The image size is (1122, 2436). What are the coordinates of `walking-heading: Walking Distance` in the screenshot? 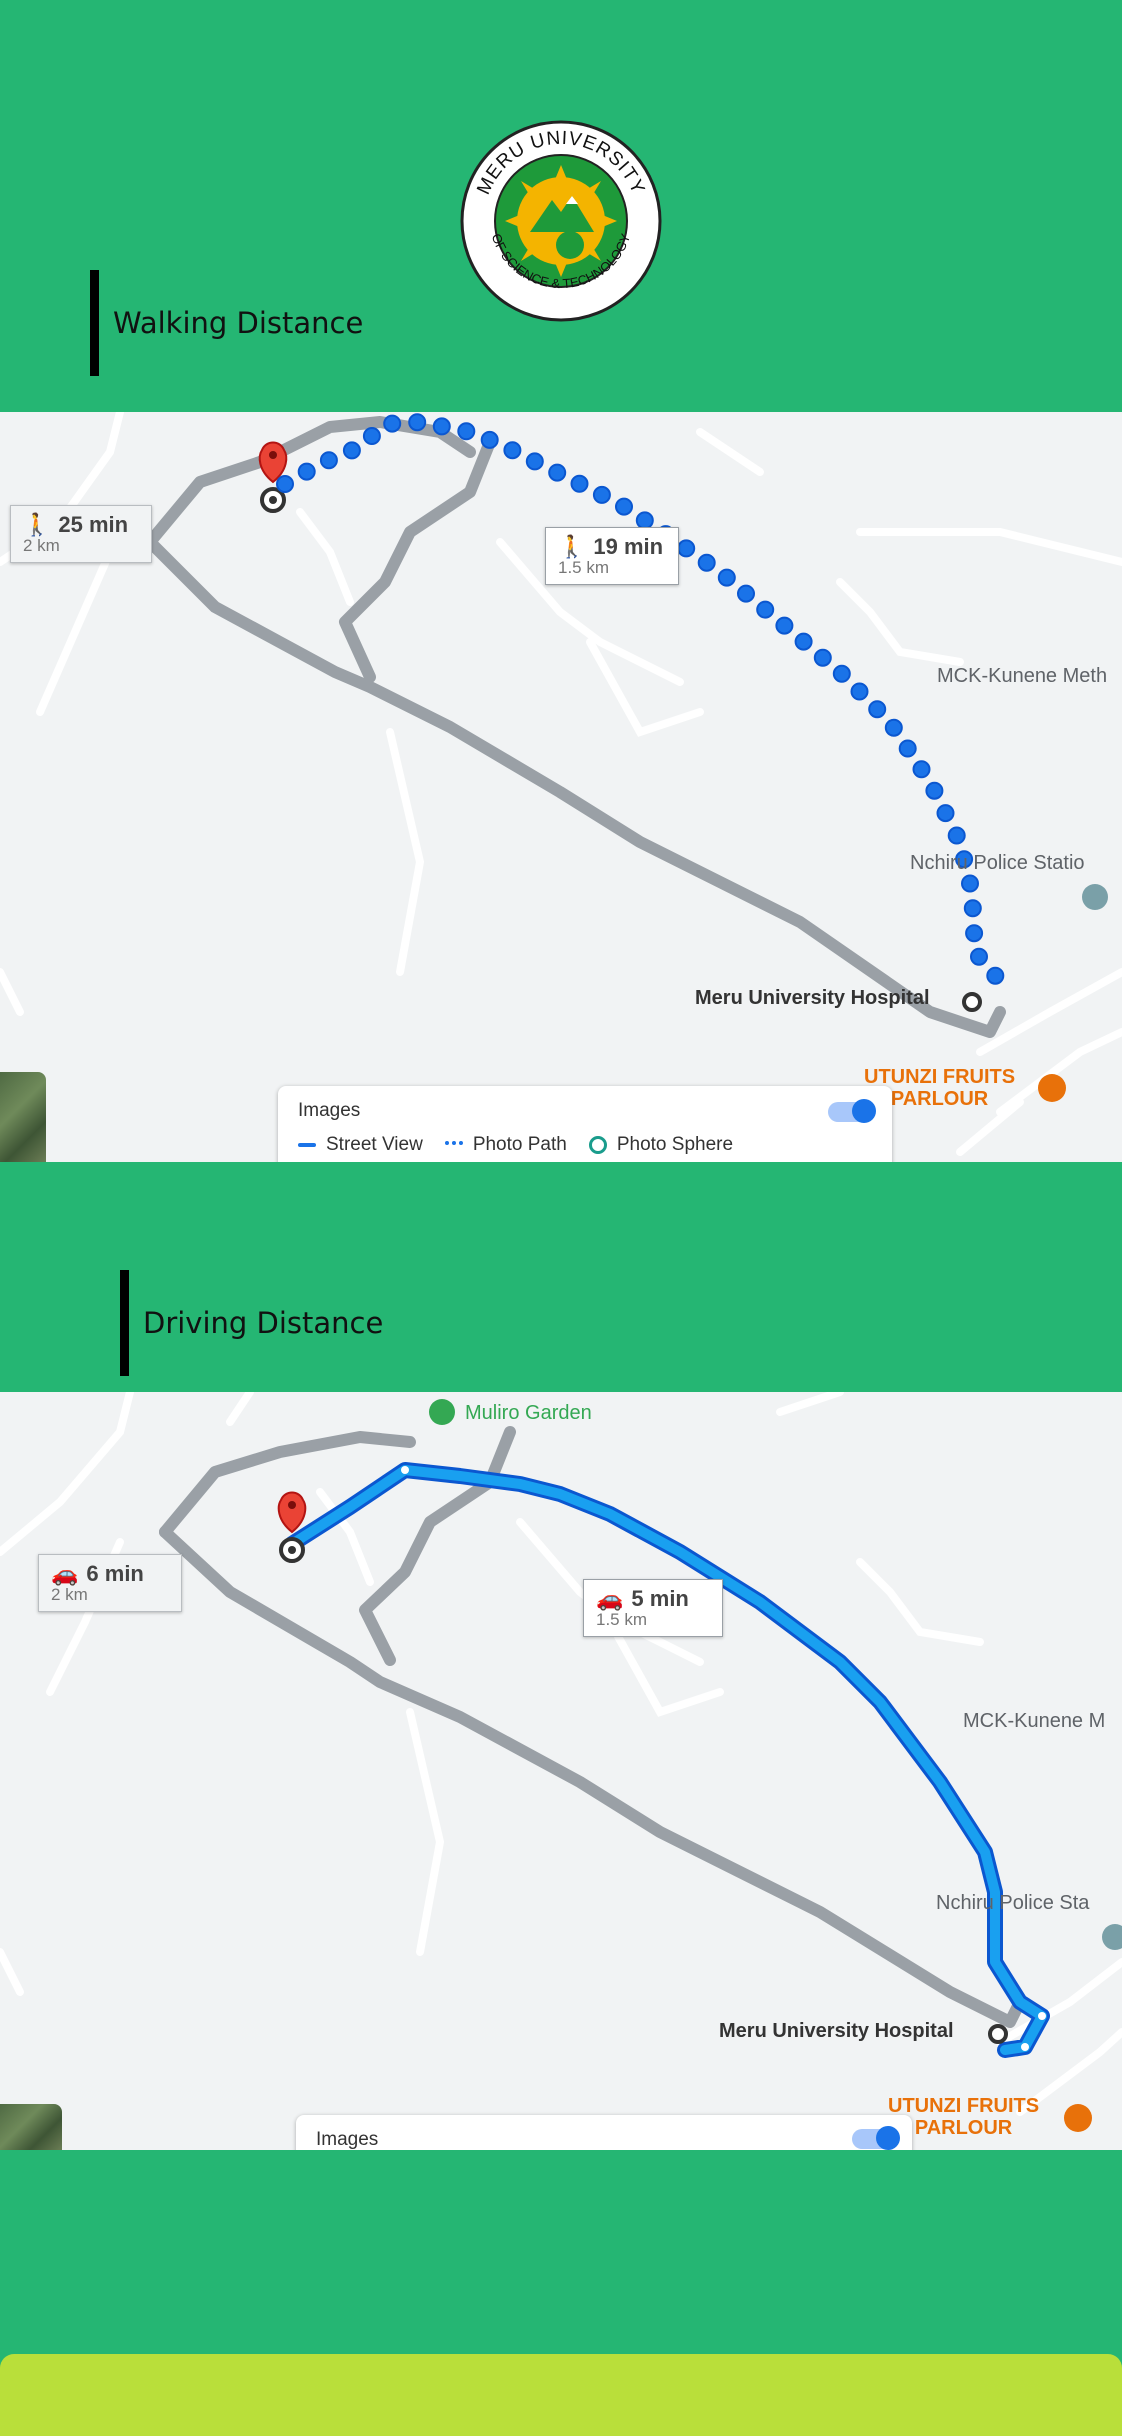 It's located at (226, 323).